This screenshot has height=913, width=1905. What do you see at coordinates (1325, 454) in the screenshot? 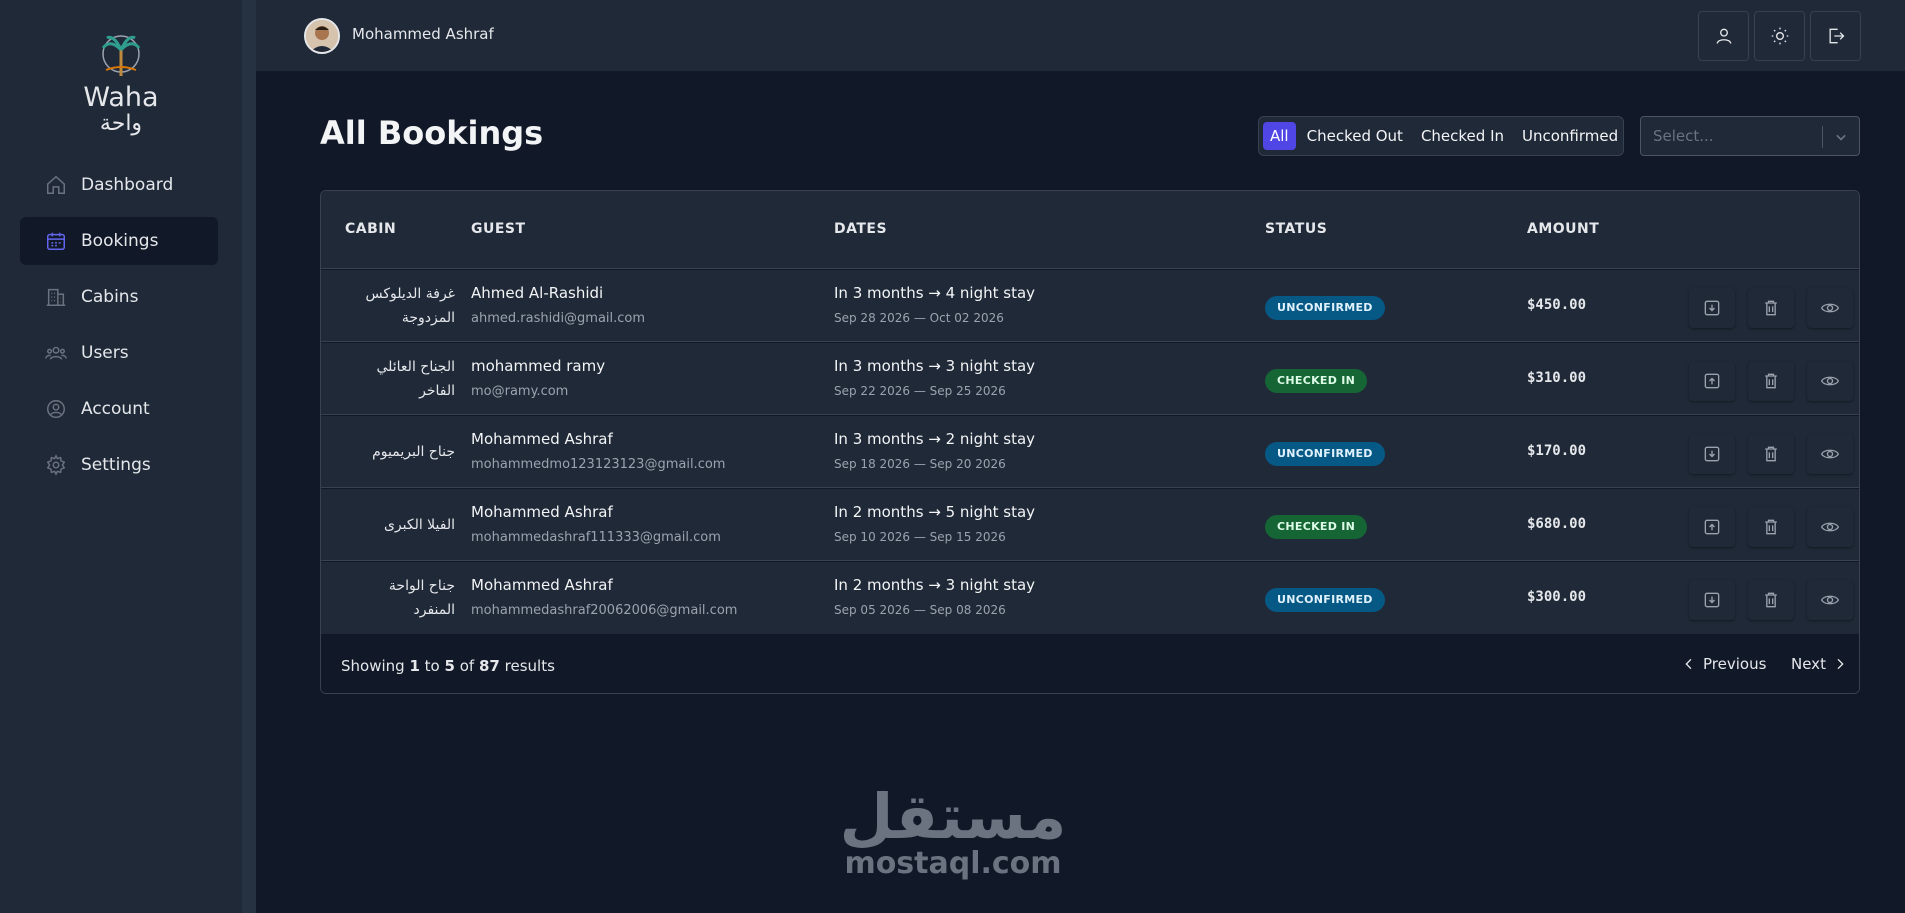
I see `status-badge: UNCONFIRMED` at bounding box center [1325, 454].